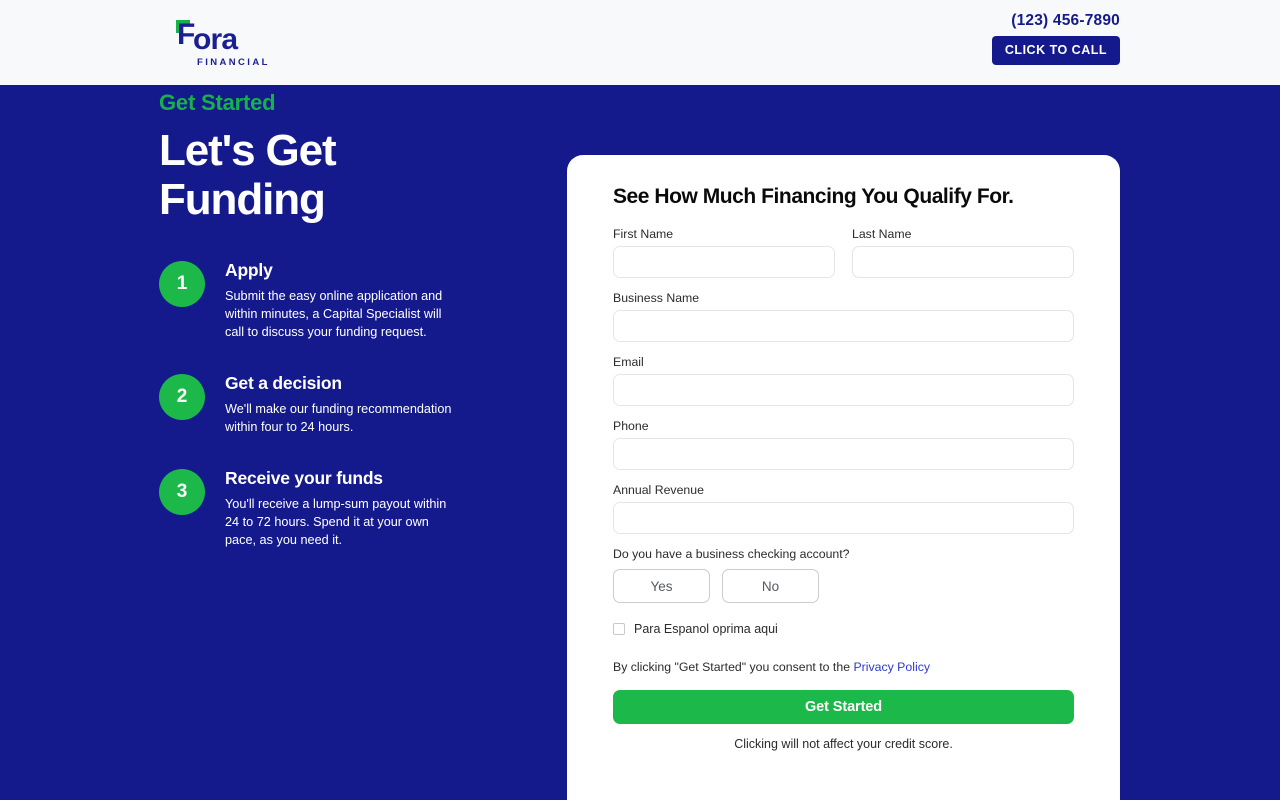  I want to click on form-title: See How Much Financing You Qualify For., so click(813, 196).